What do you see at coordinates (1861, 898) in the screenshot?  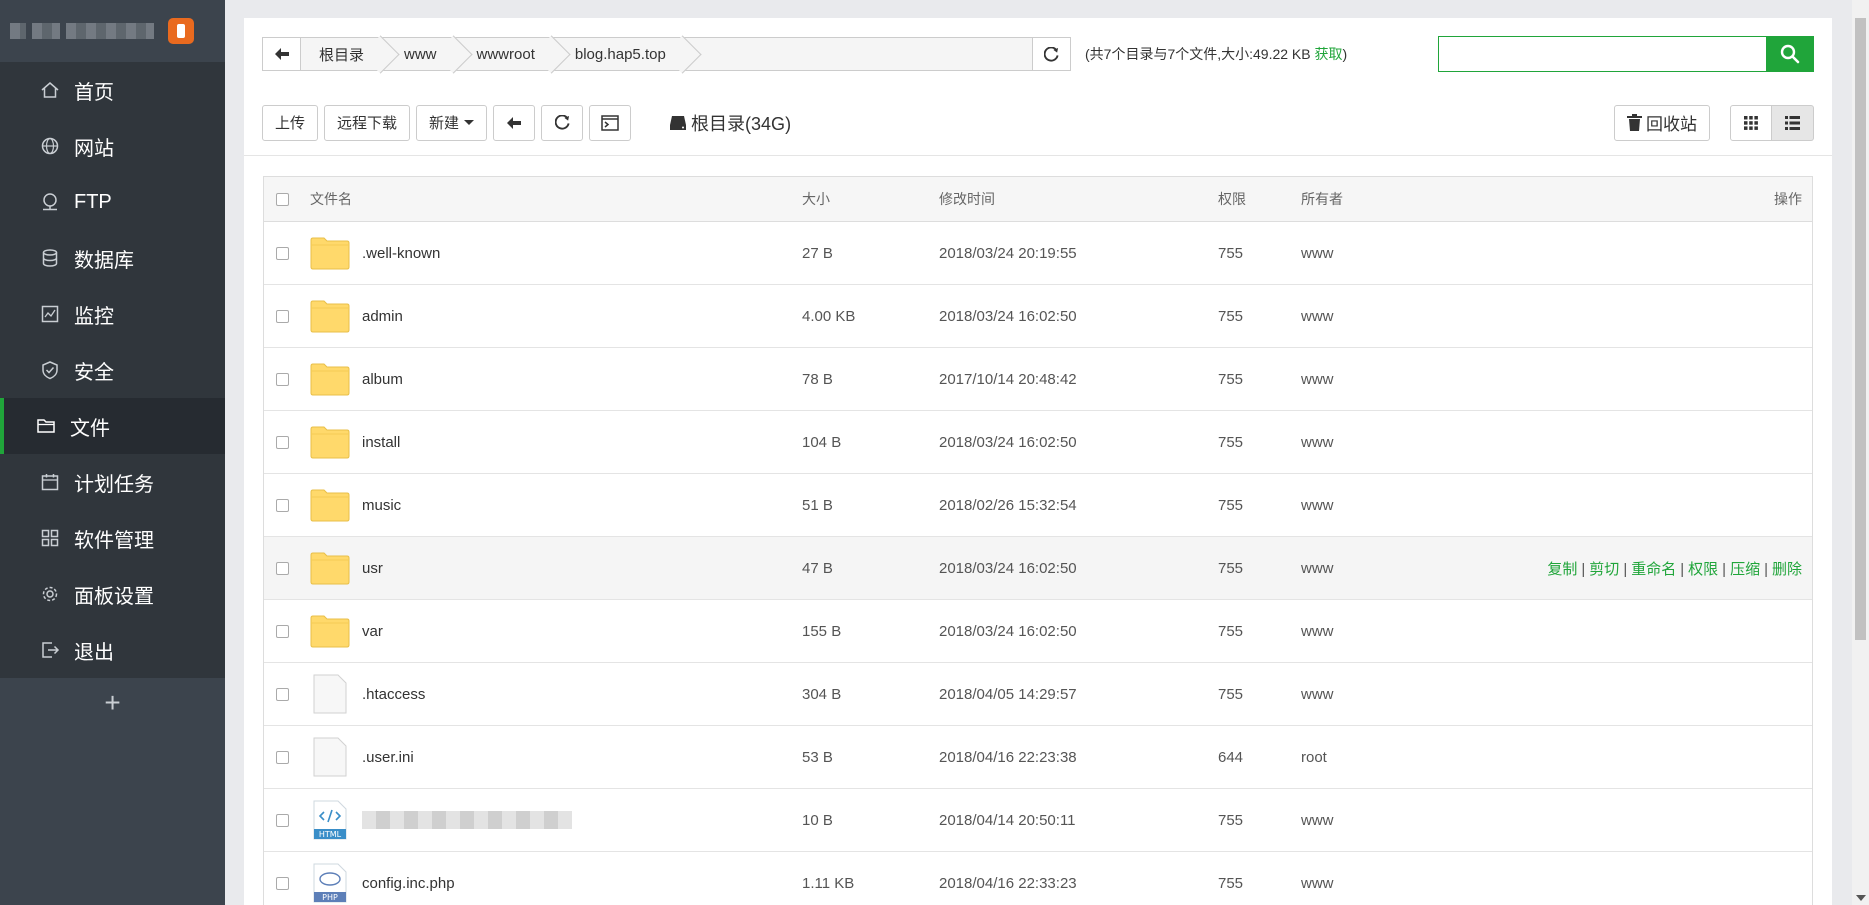 I see `scroll-down-arrow-icon` at bounding box center [1861, 898].